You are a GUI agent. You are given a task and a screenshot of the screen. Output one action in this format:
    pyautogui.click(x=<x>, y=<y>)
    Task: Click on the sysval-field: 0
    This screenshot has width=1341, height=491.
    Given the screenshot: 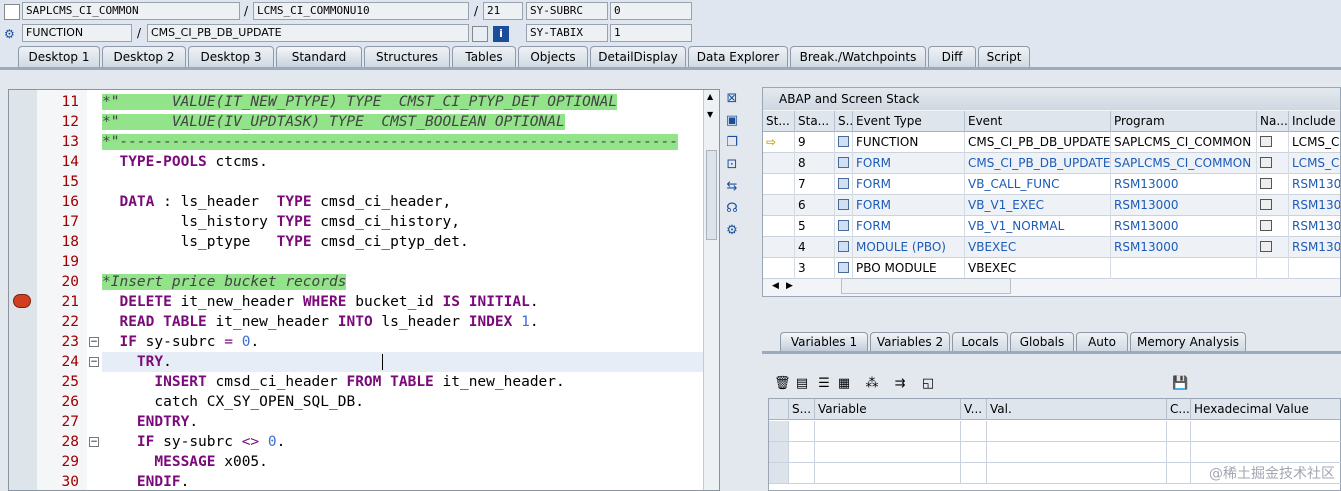 What is the action you would take?
    pyautogui.click(x=651, y=11)
    